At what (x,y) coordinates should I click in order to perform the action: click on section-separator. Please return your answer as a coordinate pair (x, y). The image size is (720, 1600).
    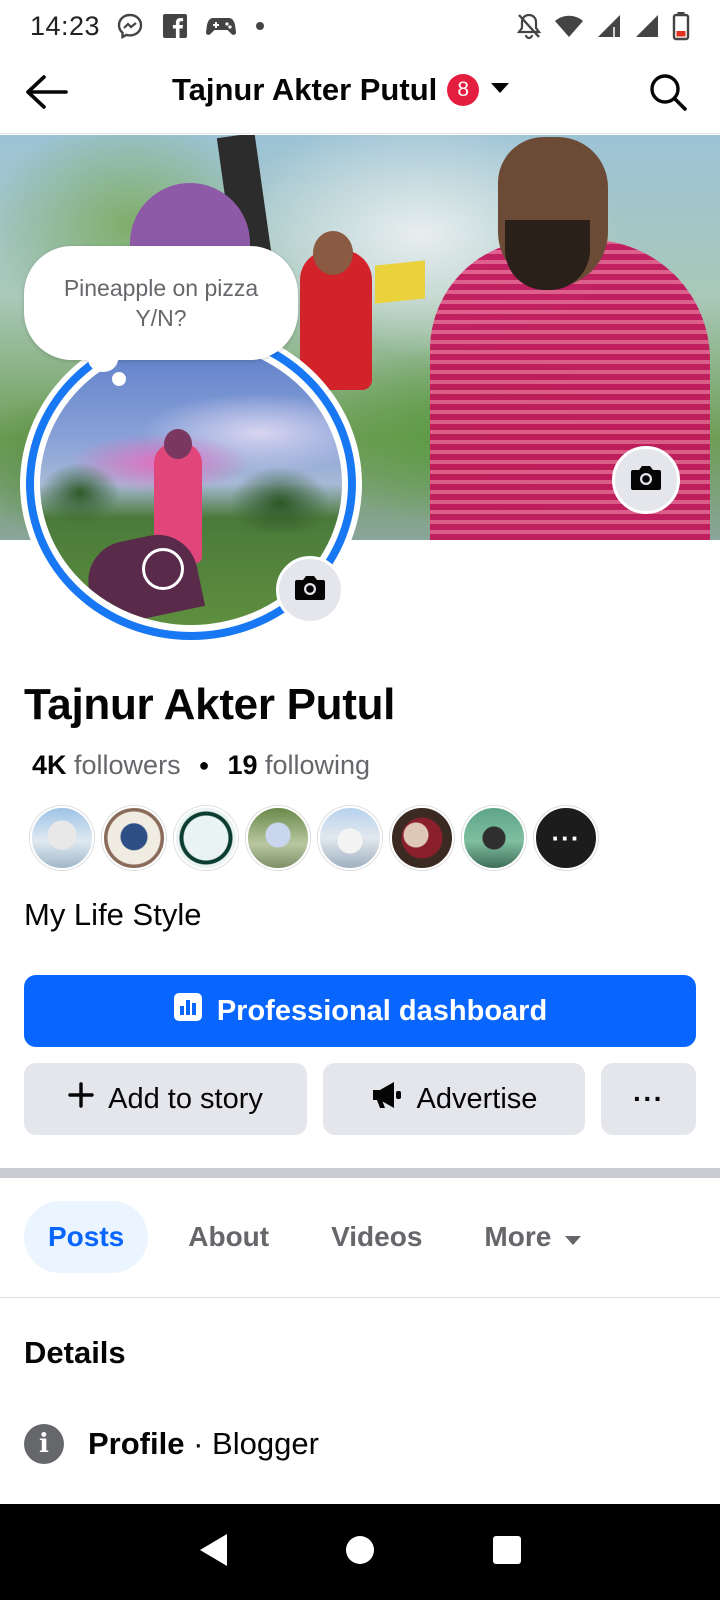
    Looking at the image, I should click on (360, 1173).